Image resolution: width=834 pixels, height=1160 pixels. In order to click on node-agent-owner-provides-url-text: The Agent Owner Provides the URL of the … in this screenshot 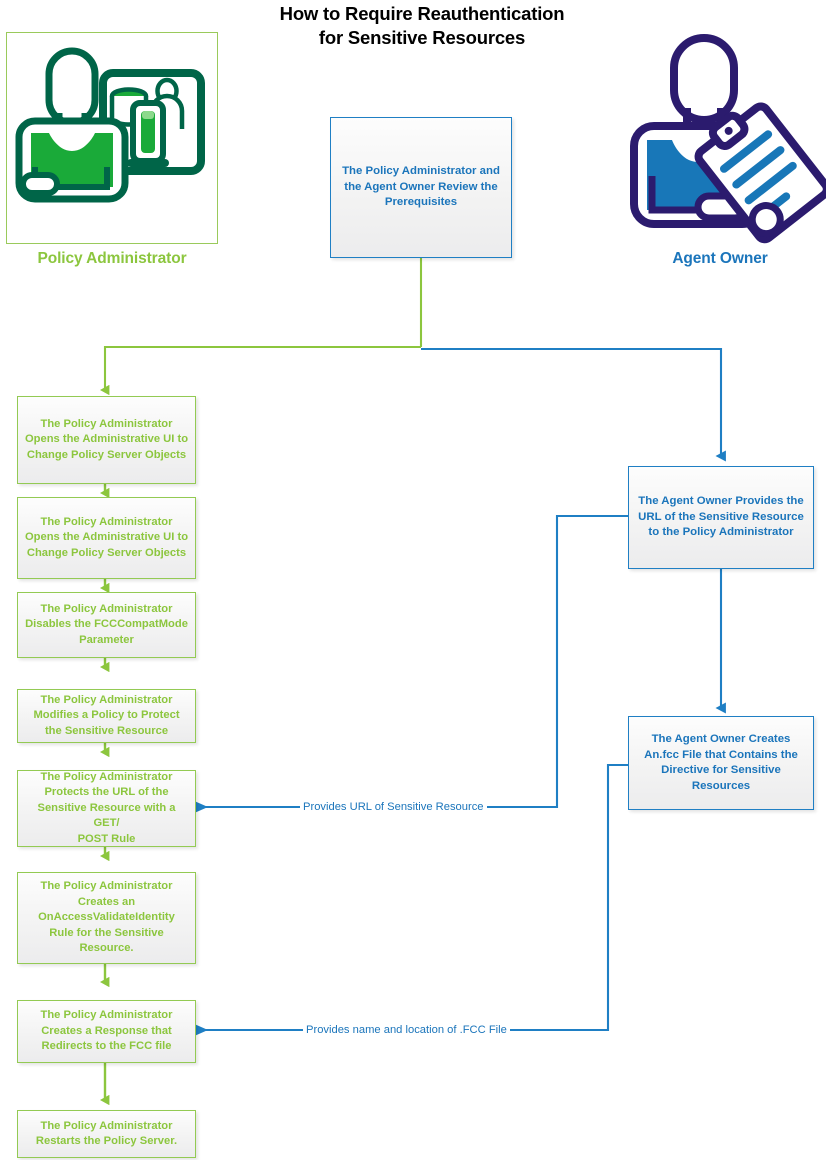, I will do `click(721, 517)`.